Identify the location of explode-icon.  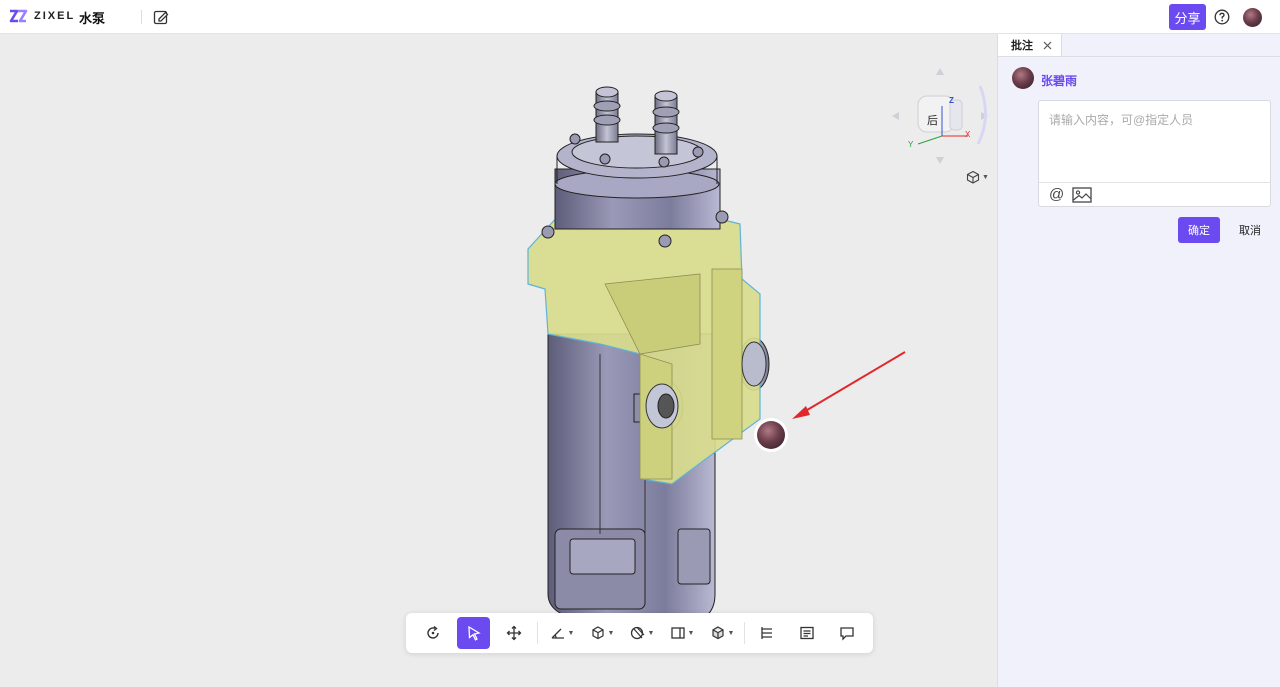
(597, 633).